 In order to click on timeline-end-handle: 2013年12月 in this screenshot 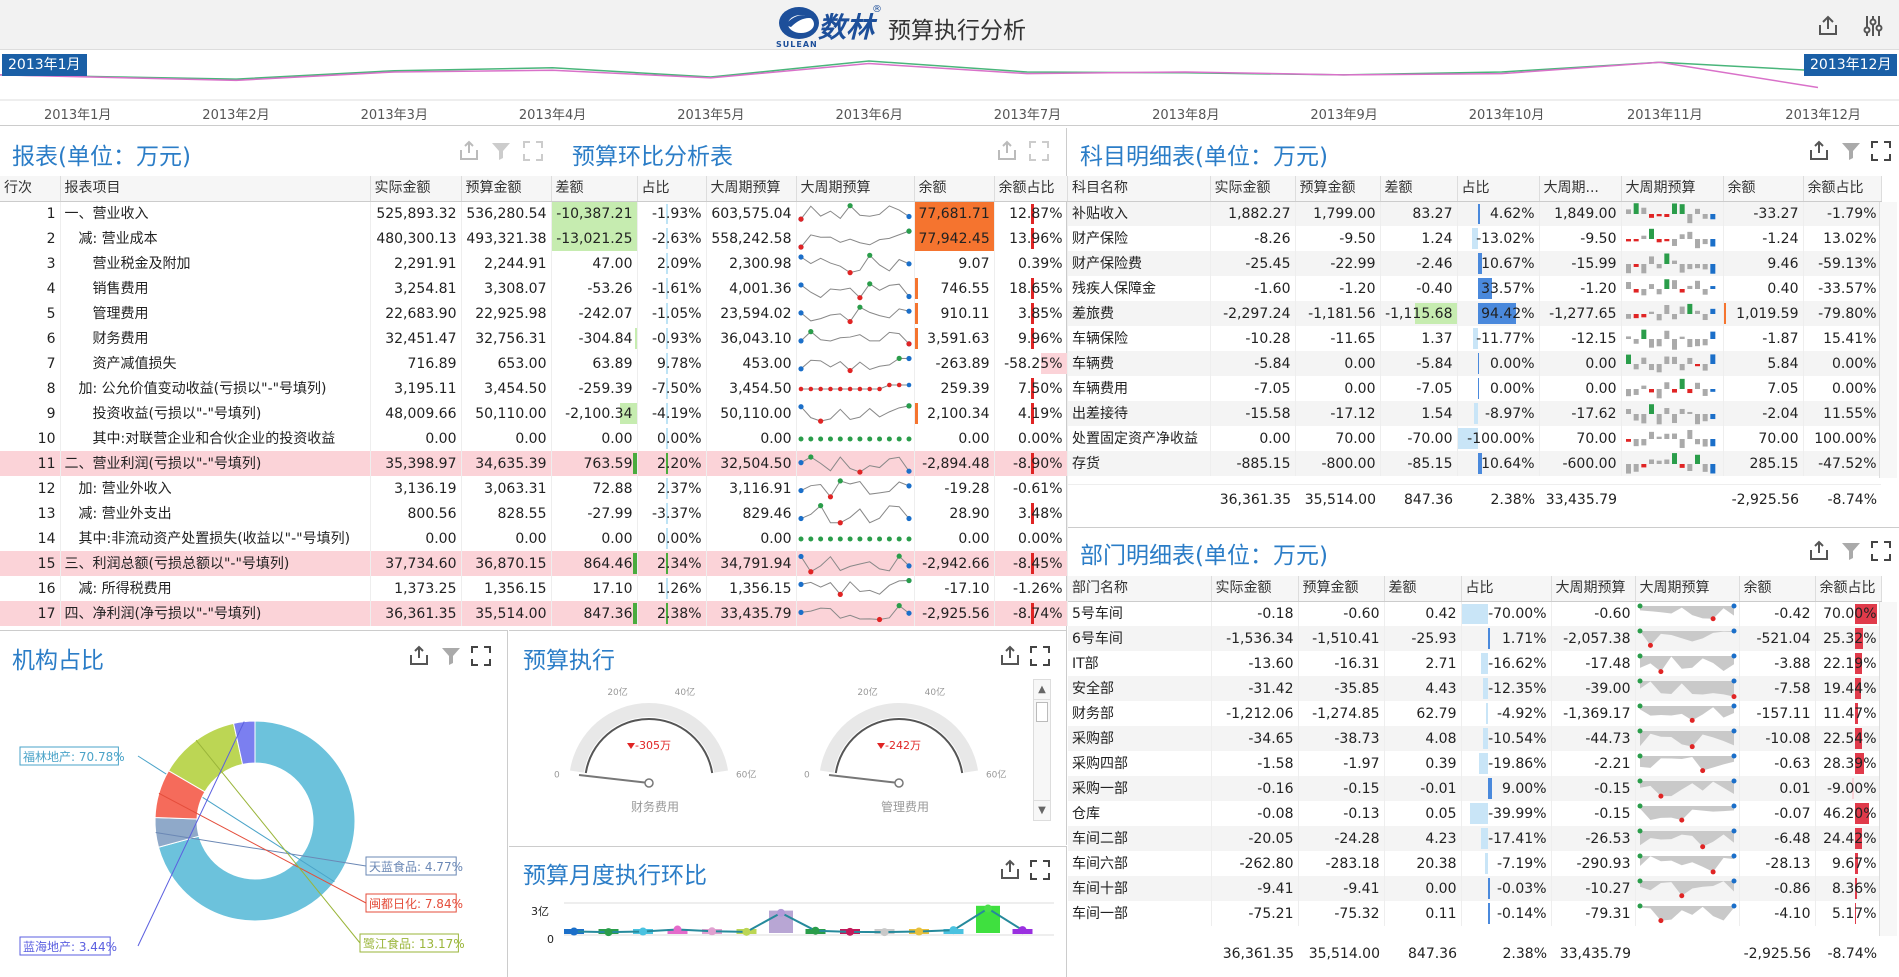, I will do `click(1851, 65)`.